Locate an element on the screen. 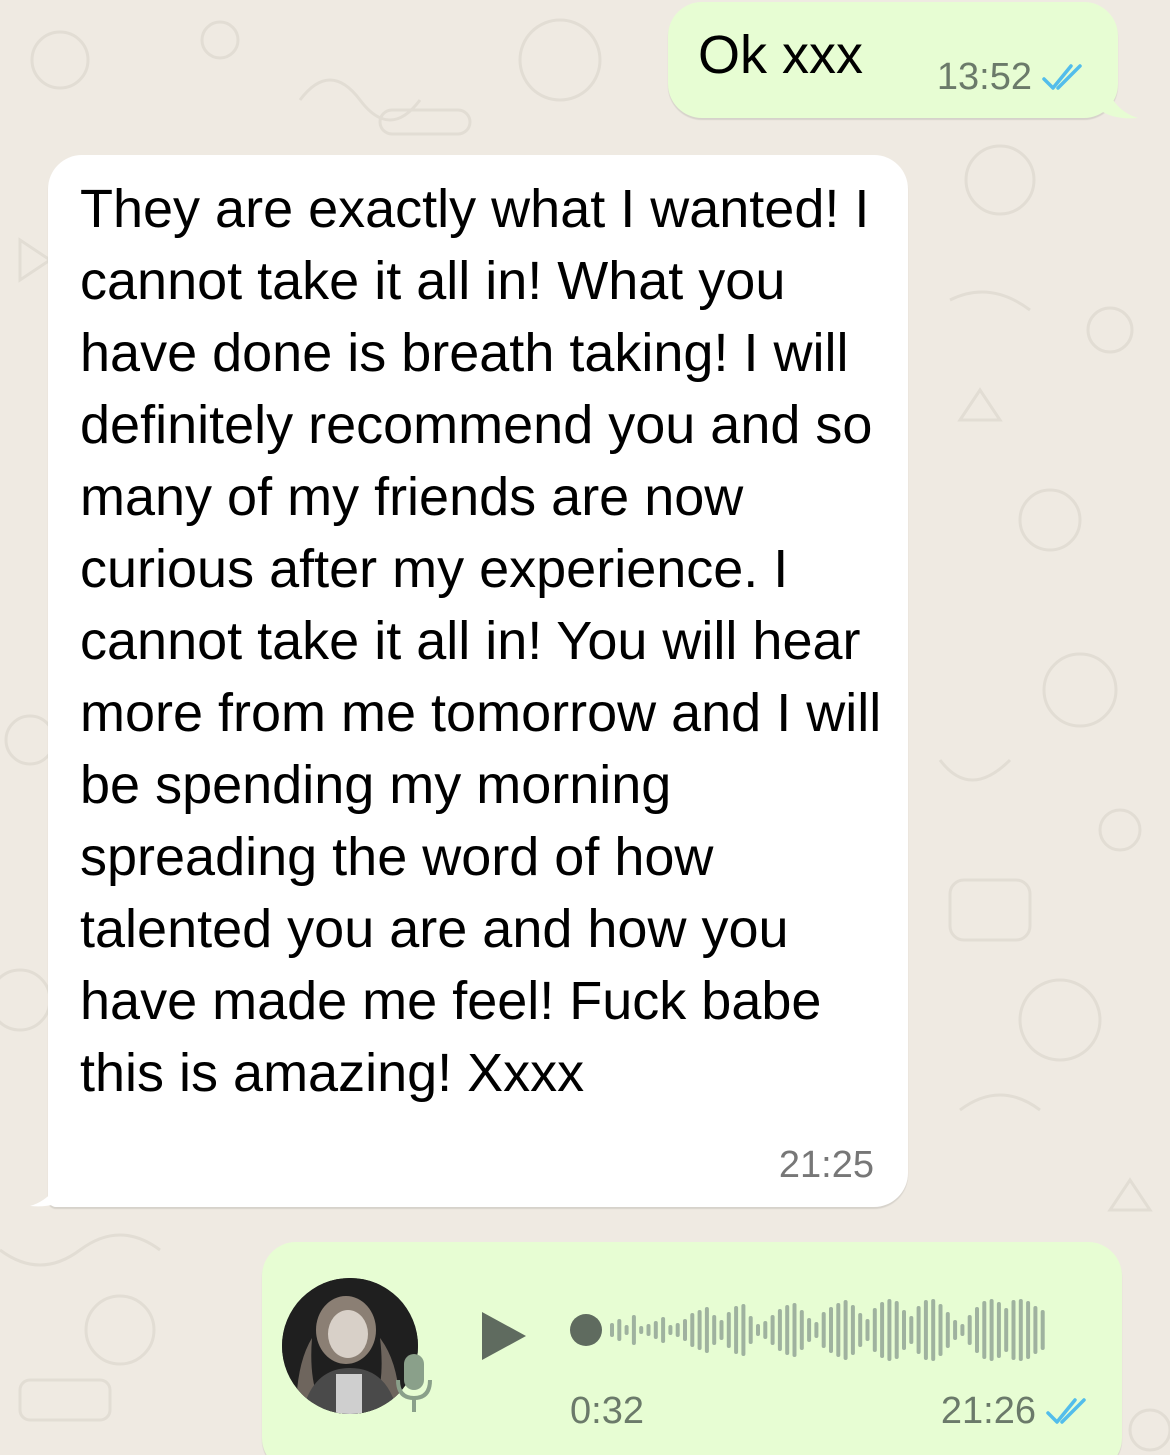  microphone-icon is located at coordinates (414, 1383).